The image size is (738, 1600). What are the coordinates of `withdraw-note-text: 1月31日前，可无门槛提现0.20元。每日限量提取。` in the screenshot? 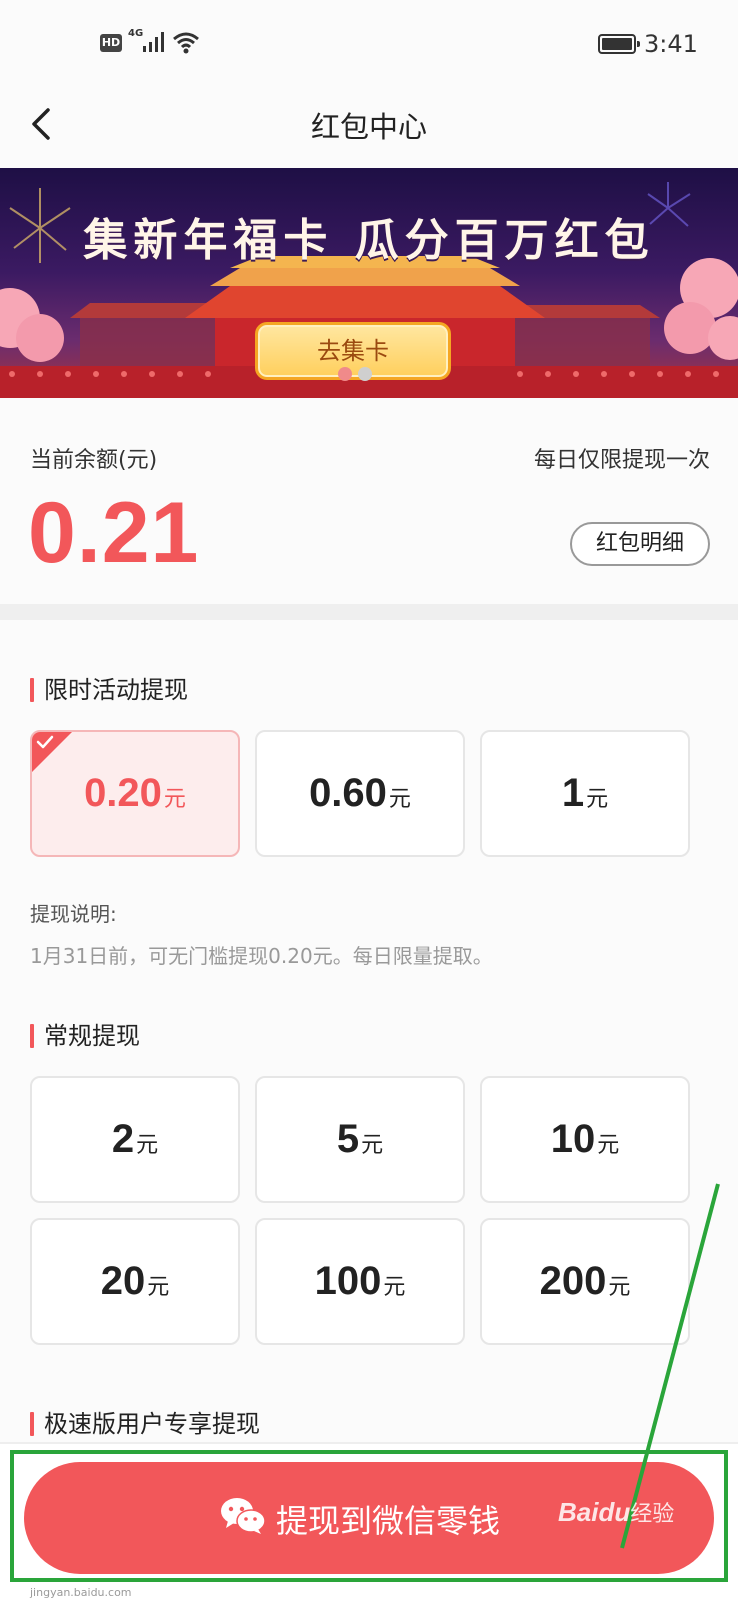 It's located at (261, 956).